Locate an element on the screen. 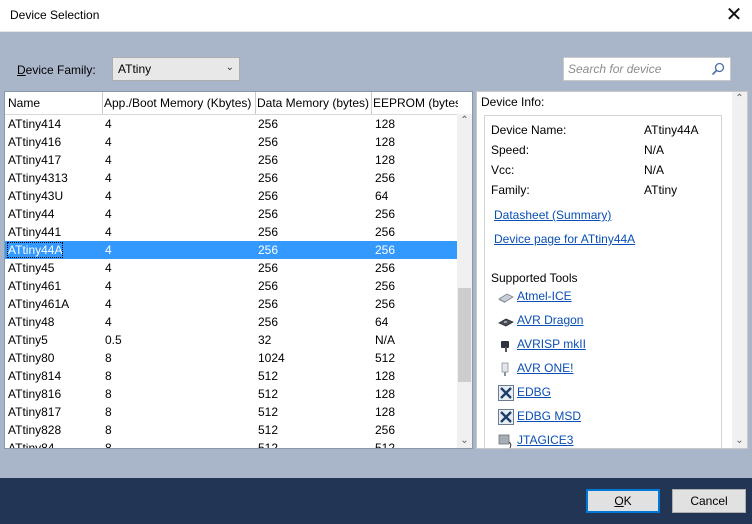  cell-name: ATtiny817 is located at coordinates (35, 412).